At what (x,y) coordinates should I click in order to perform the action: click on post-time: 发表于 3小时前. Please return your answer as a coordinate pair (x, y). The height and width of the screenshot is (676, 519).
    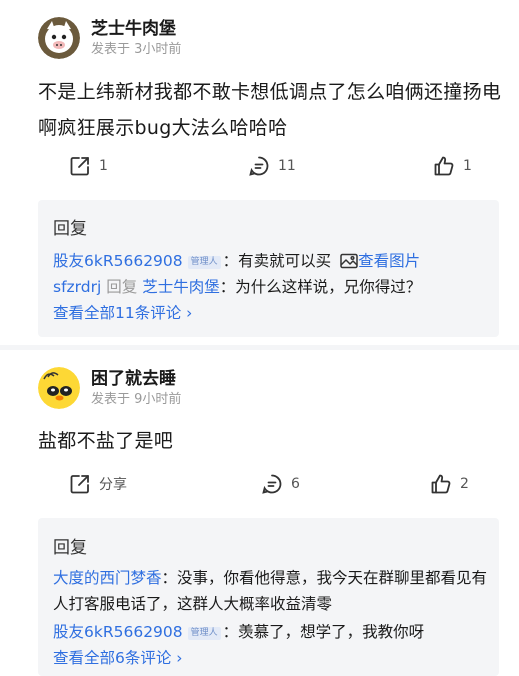
    Looking at the image, I should click on (136, 49).